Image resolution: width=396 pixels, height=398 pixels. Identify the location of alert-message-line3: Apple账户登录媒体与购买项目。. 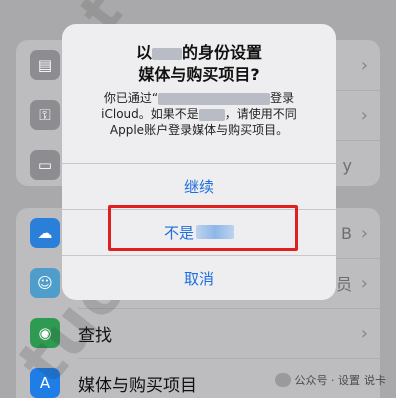
(199, 130).